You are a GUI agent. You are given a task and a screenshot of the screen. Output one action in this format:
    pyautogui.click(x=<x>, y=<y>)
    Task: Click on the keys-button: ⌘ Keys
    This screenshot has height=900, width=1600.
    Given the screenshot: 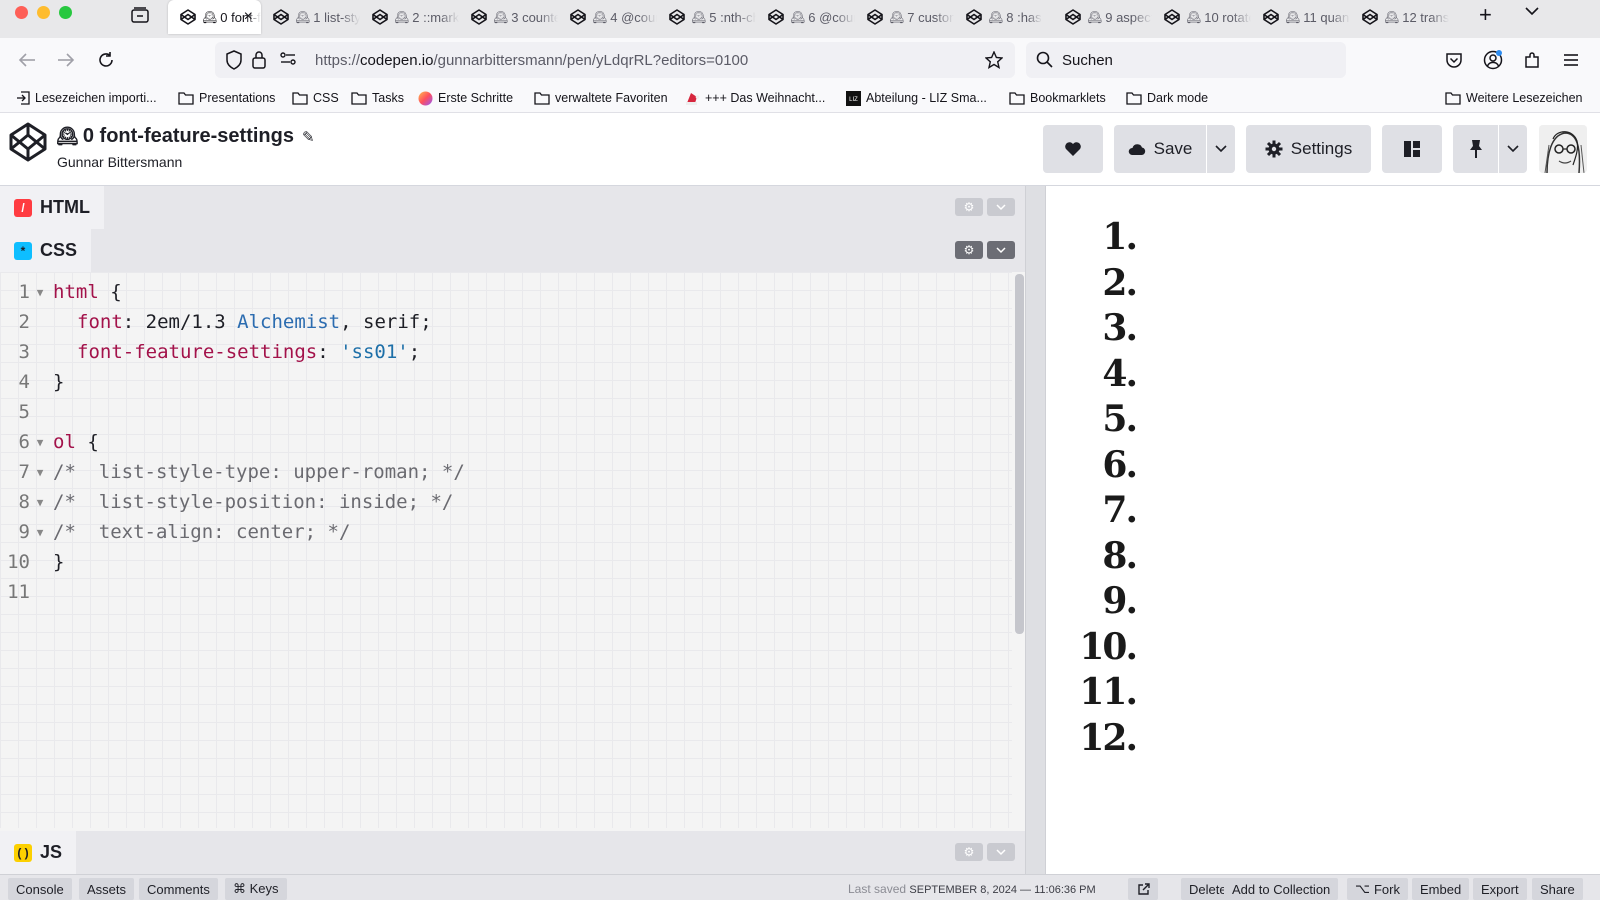 What is the action you would take?
    pyautogui.click(x=256, y=889)
    